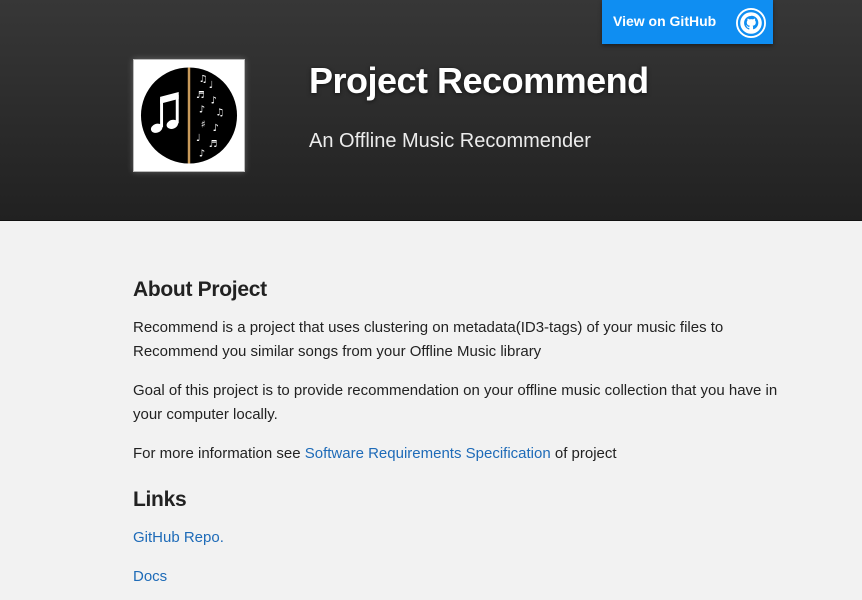  I want to click on logo: ♫ ♩ ♬ ♪ ♪ ♫ ♯ ♪ ♩ ♬ ♪, so click(189, 115).